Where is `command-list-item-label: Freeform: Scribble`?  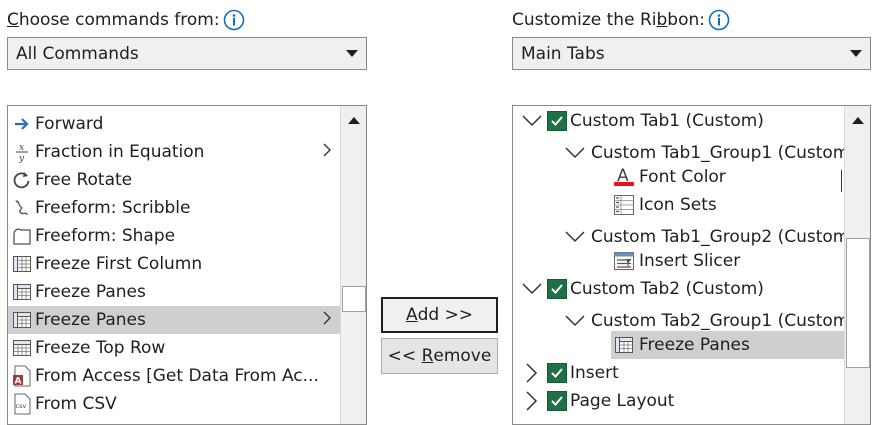
command-list-item-label: Freeform: Scribble is located at coordinates (113, 208).